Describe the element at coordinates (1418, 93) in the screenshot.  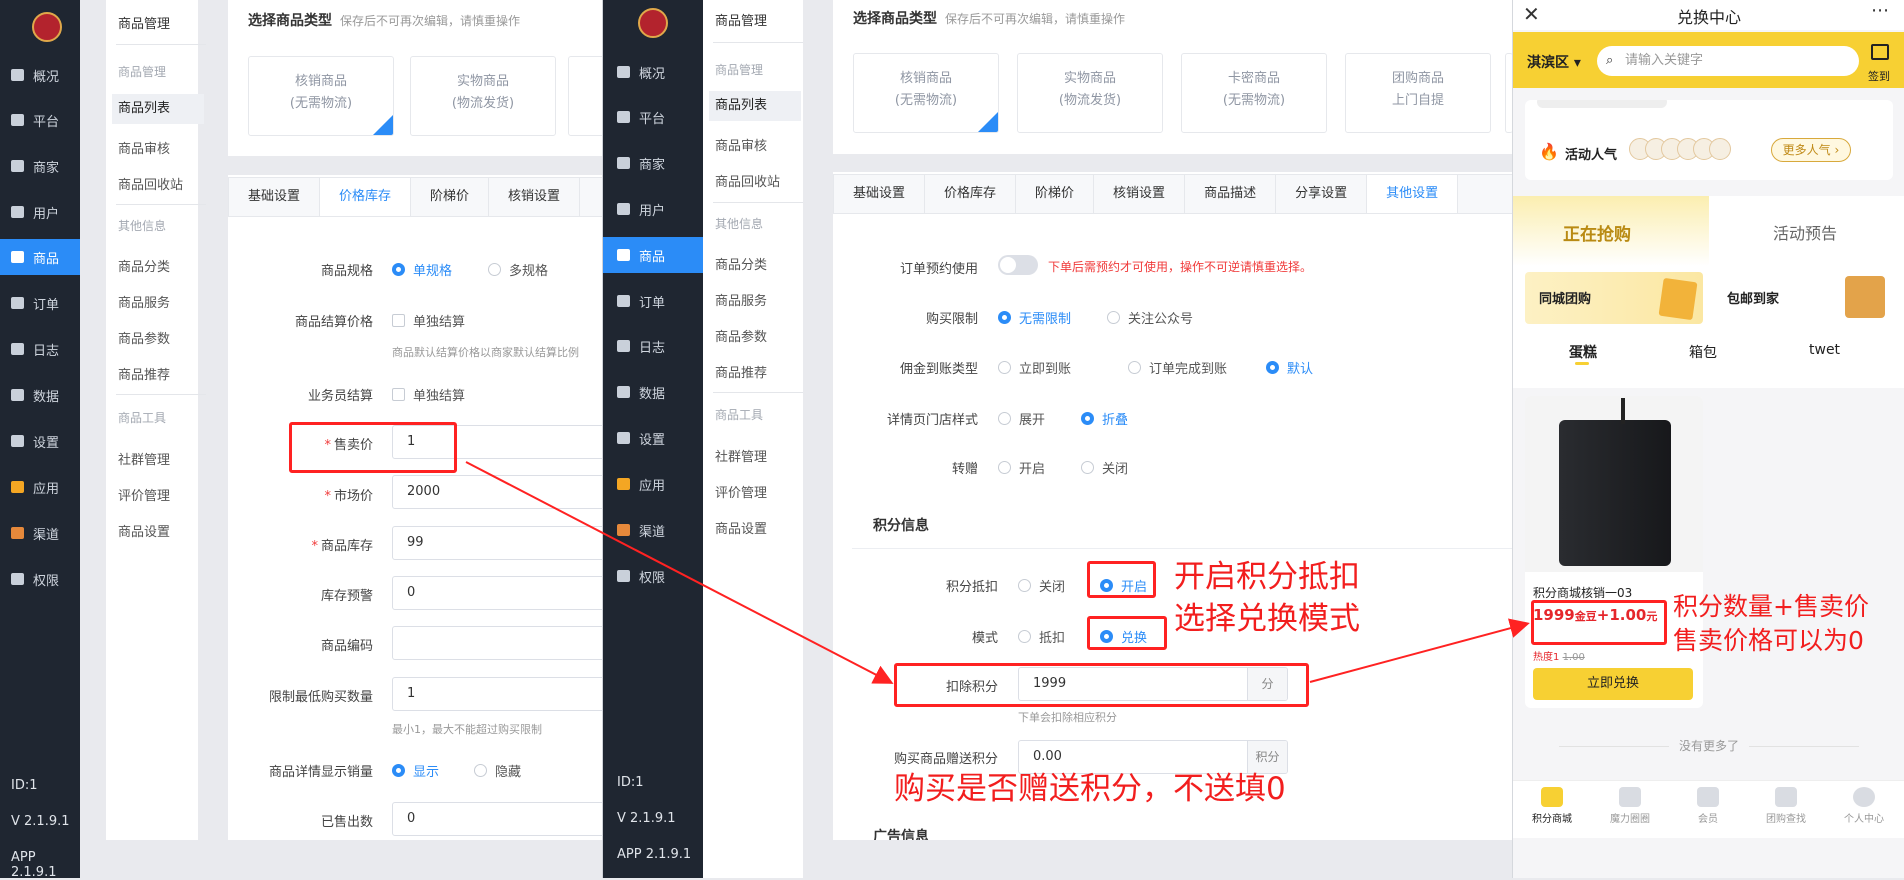
I see `type-card-group: 团购商品 上门自提` at that location.